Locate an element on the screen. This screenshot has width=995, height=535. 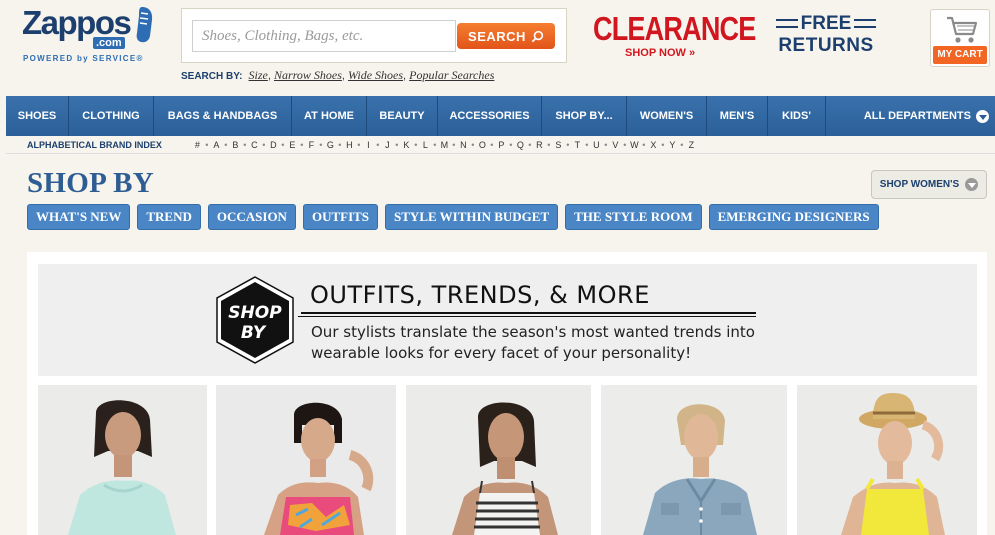
tab-emerging-designers: EMERGING DESIGNERS is located at coordinates (793, 217).